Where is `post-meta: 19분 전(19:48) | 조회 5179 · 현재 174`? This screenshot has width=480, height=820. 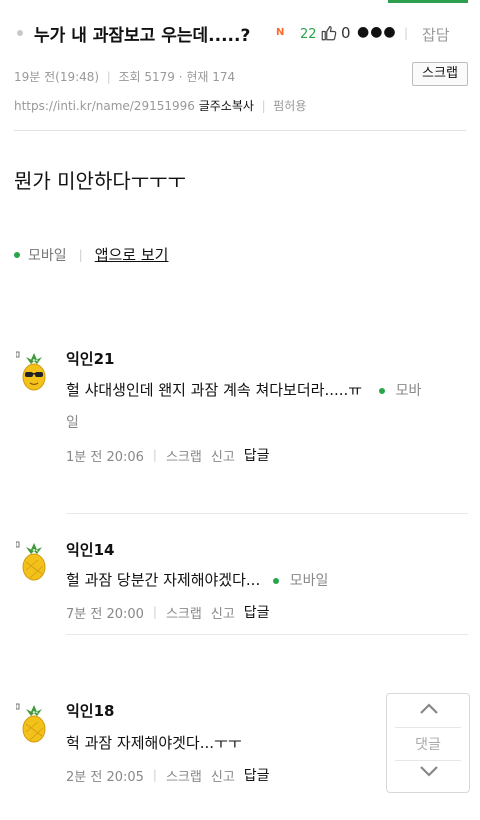
post-meta: 19분 전(19:48) | 조회 5179 · 현재 174 is located at coordinates (124, 76).